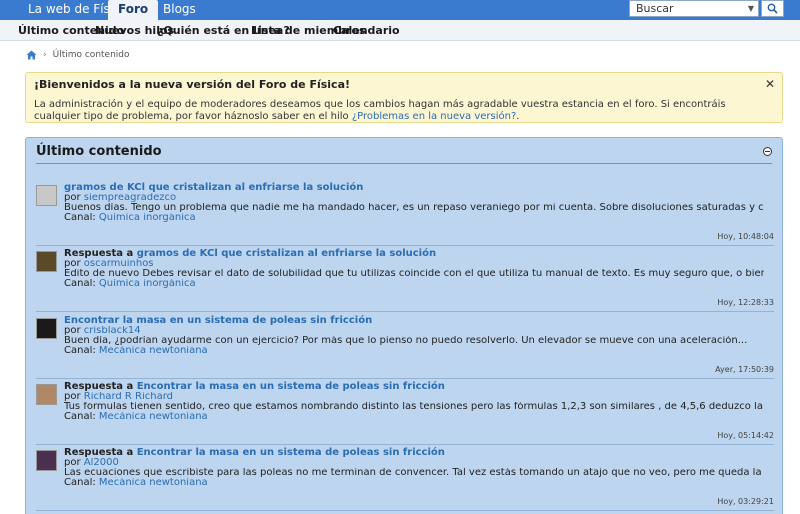  Describe the element at coordinates (404, 163) in the screenshot. I see `divider` at that location.